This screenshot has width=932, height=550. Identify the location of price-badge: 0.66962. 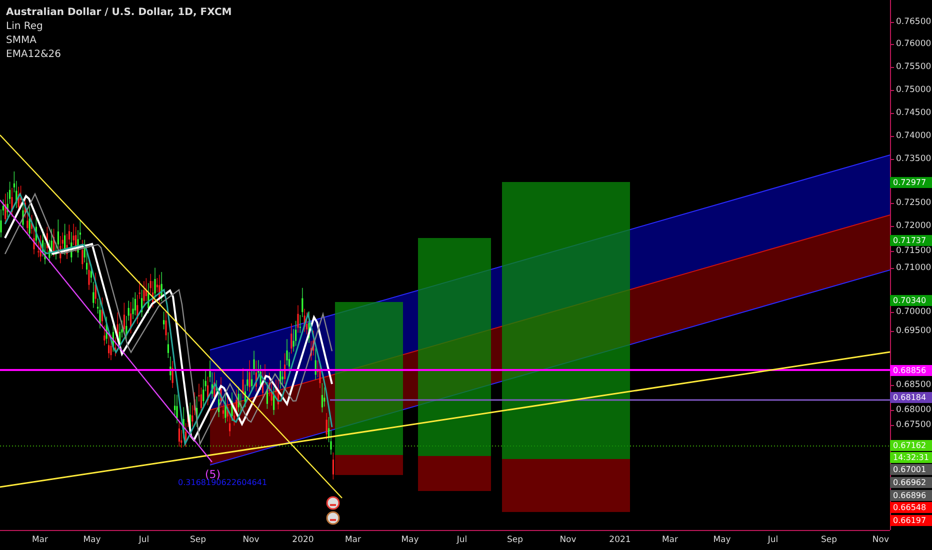
(911, 482).